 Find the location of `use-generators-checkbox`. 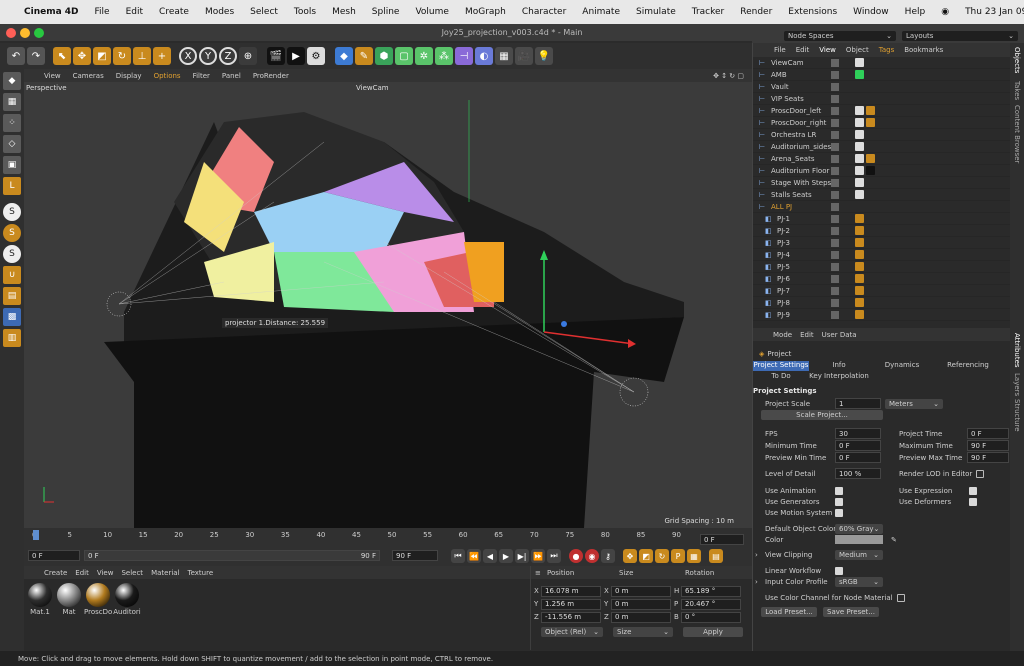

use-generators-checkbox is located at coordinates (839, 501).